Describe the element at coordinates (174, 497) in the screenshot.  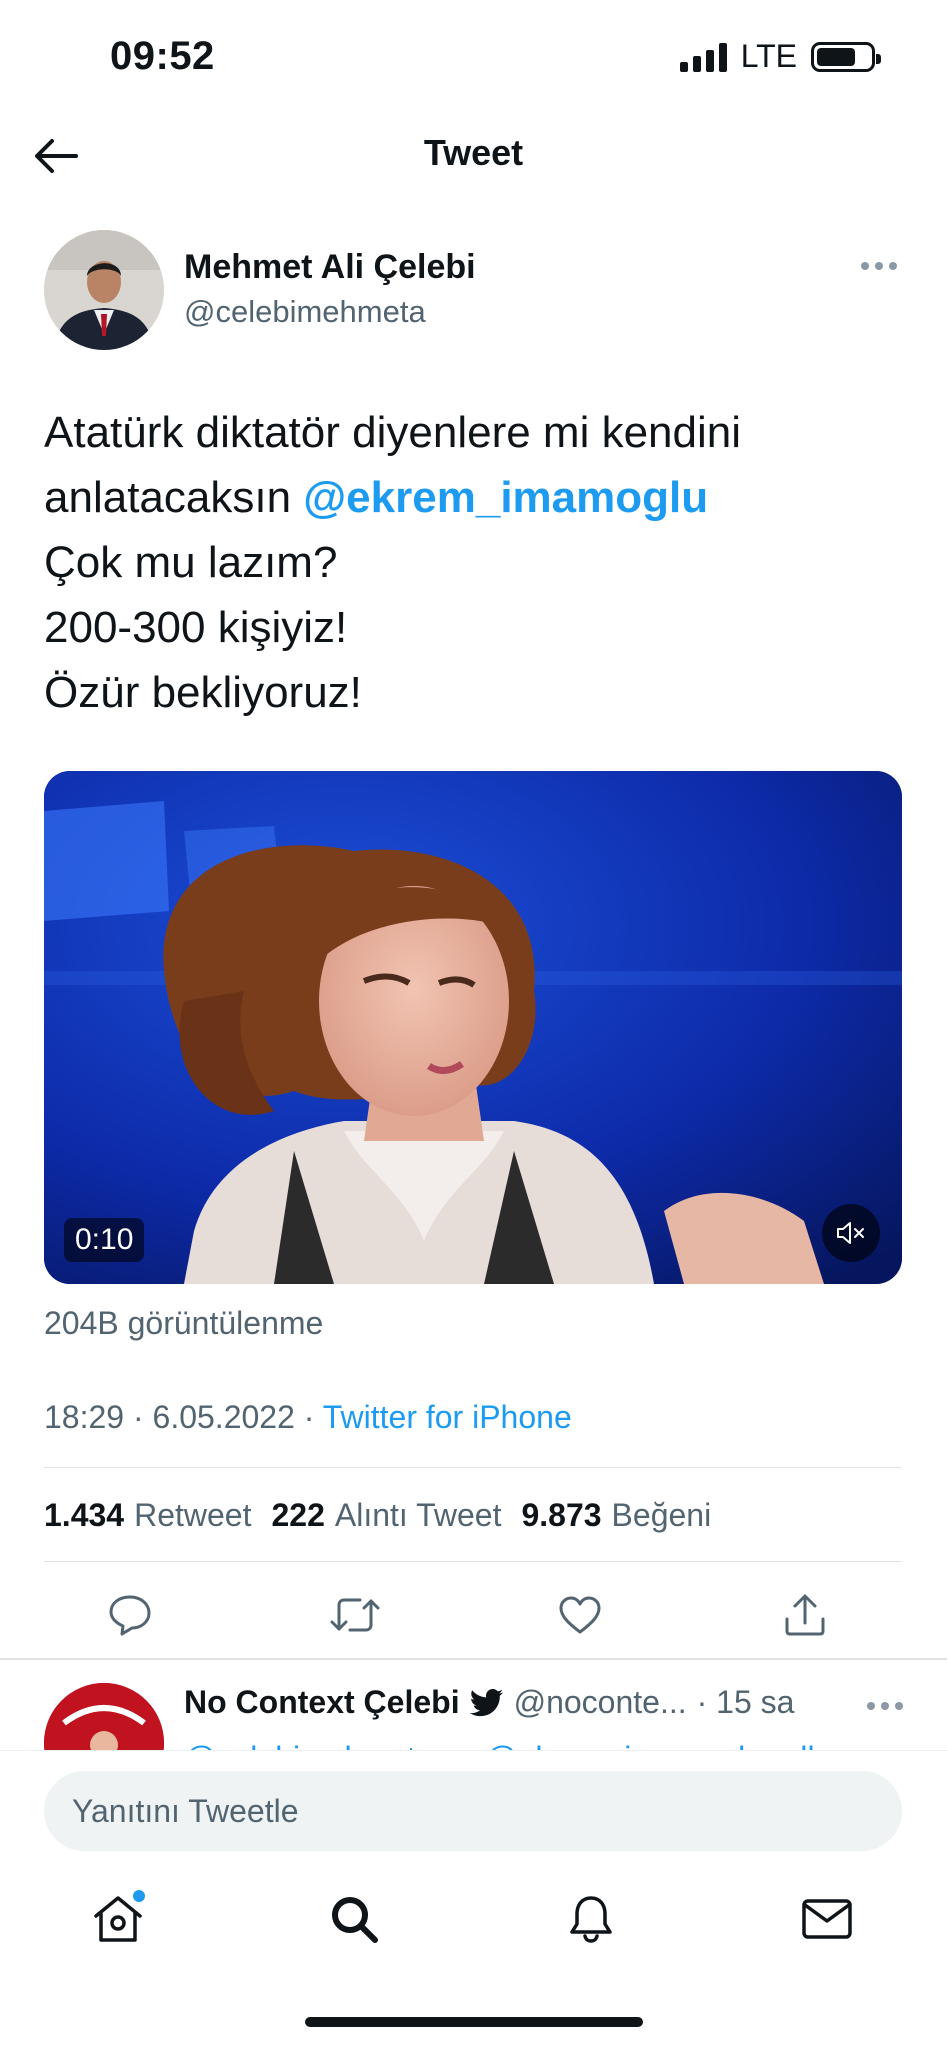
I see `tweet-text-fragment: anlatacaksın` at that location.